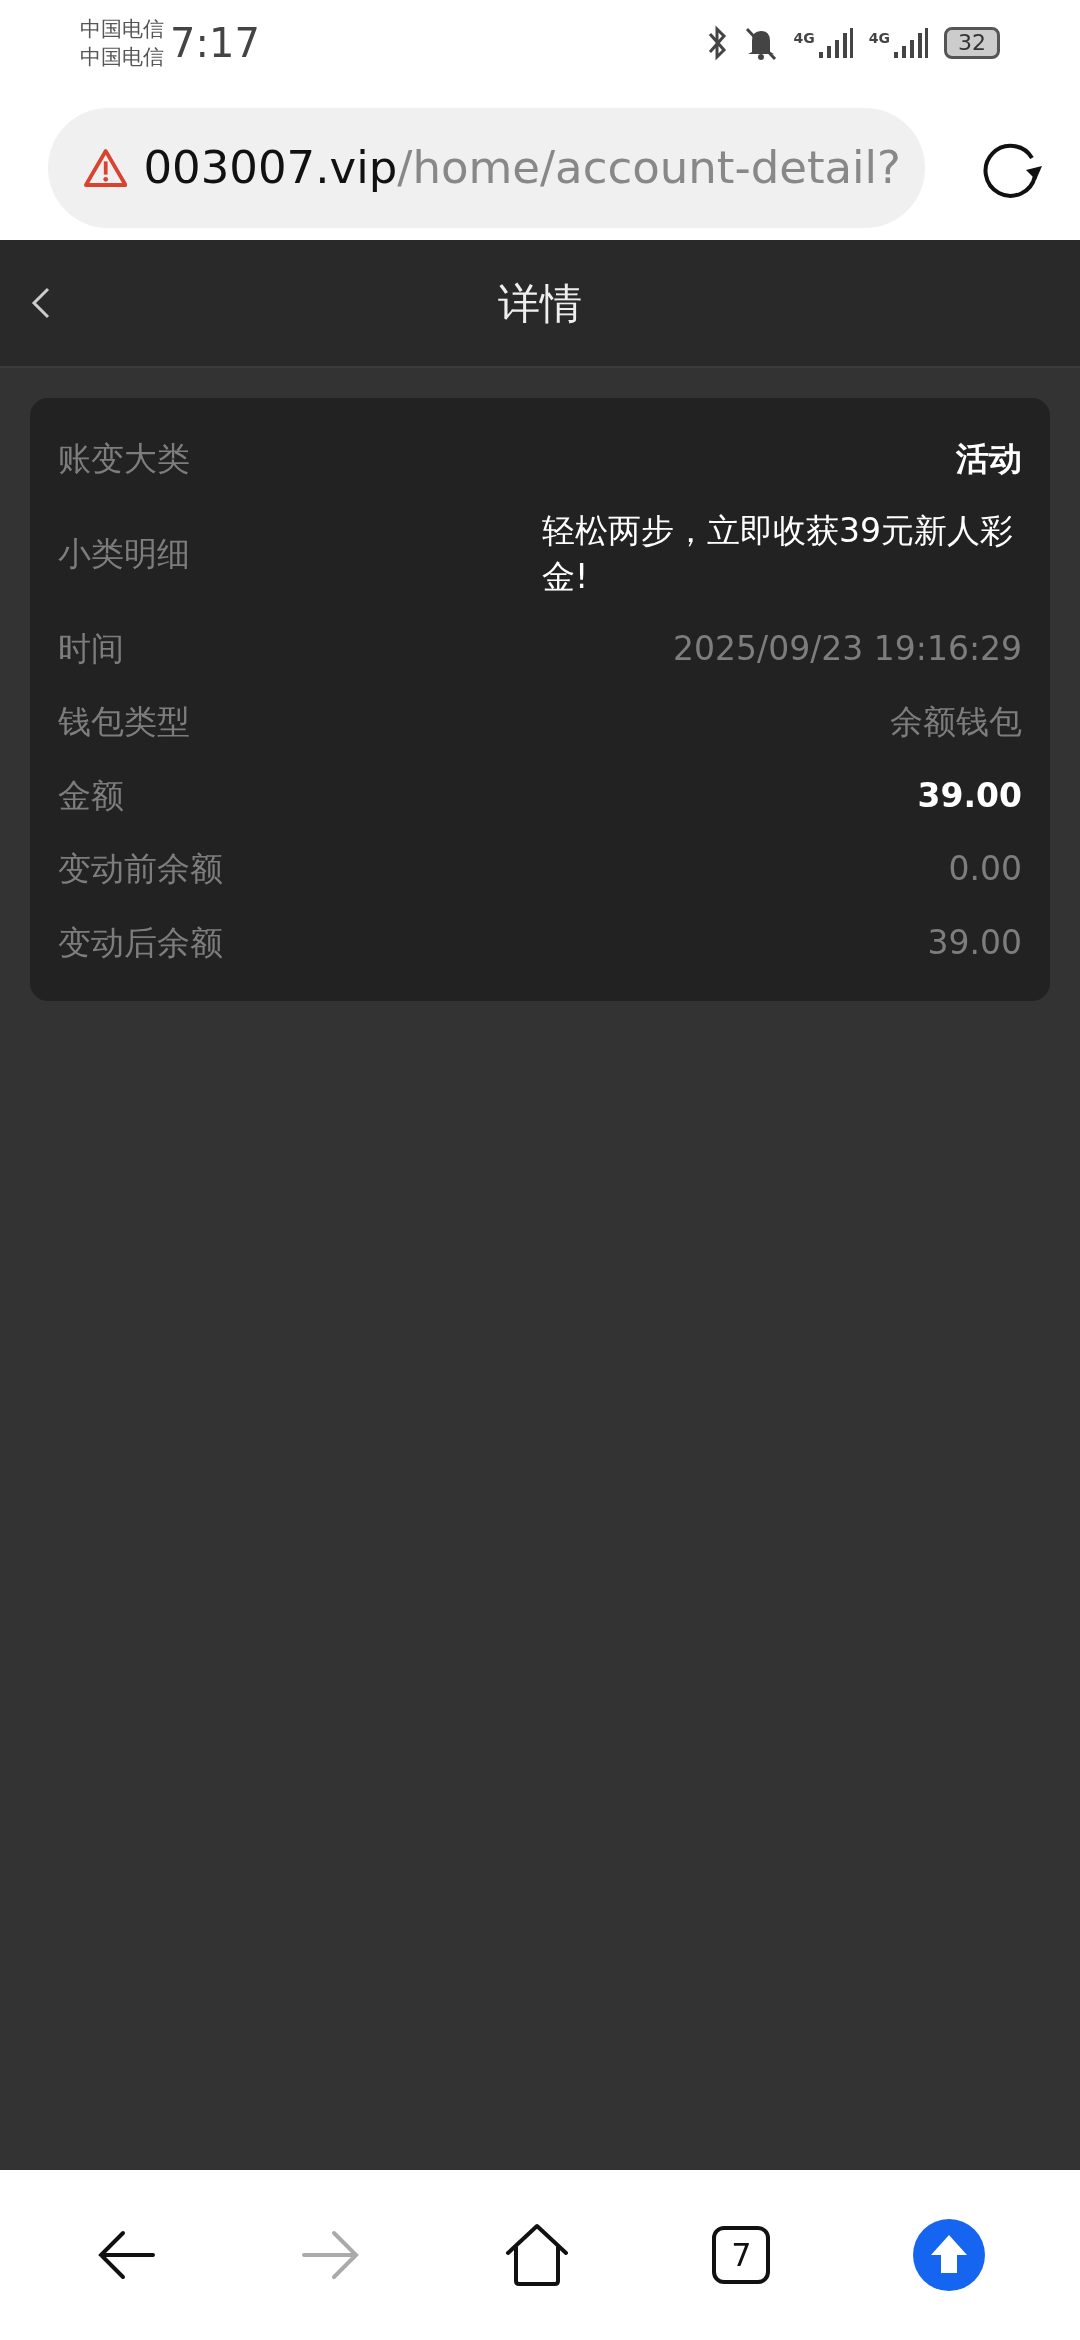 The width and height of the screenshot is (1080, 2340). I want to click on url-path: /home/account-detail?, so click(649, 167).